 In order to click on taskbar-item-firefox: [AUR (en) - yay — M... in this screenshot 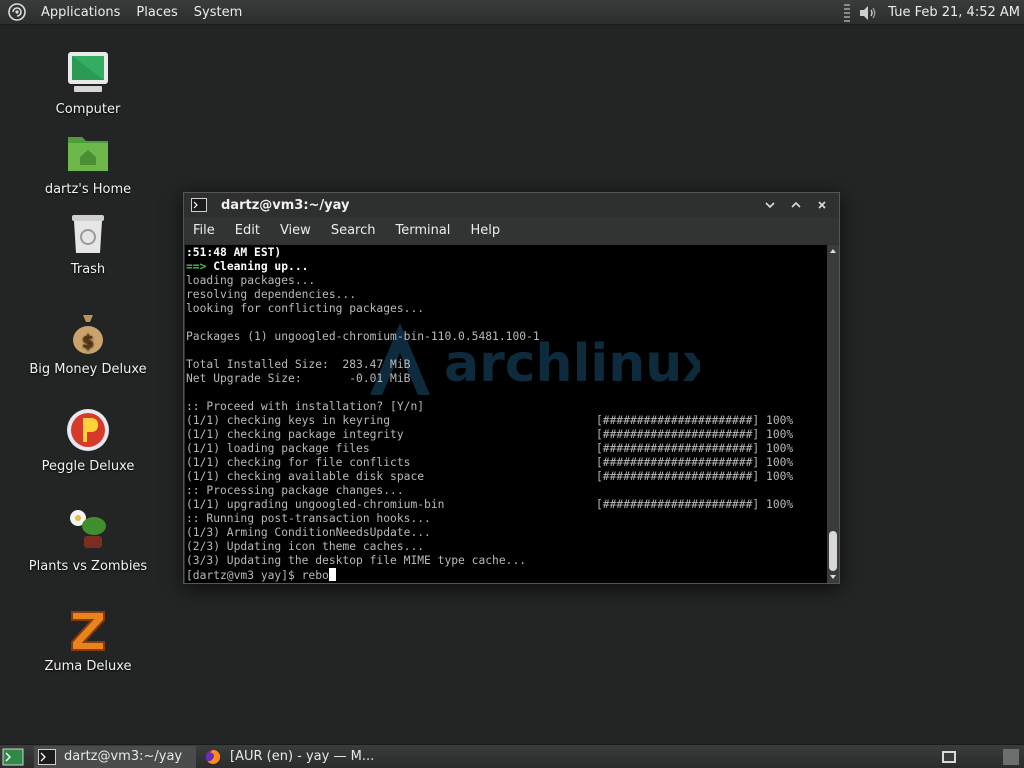, I will do `click(291, 757)`.